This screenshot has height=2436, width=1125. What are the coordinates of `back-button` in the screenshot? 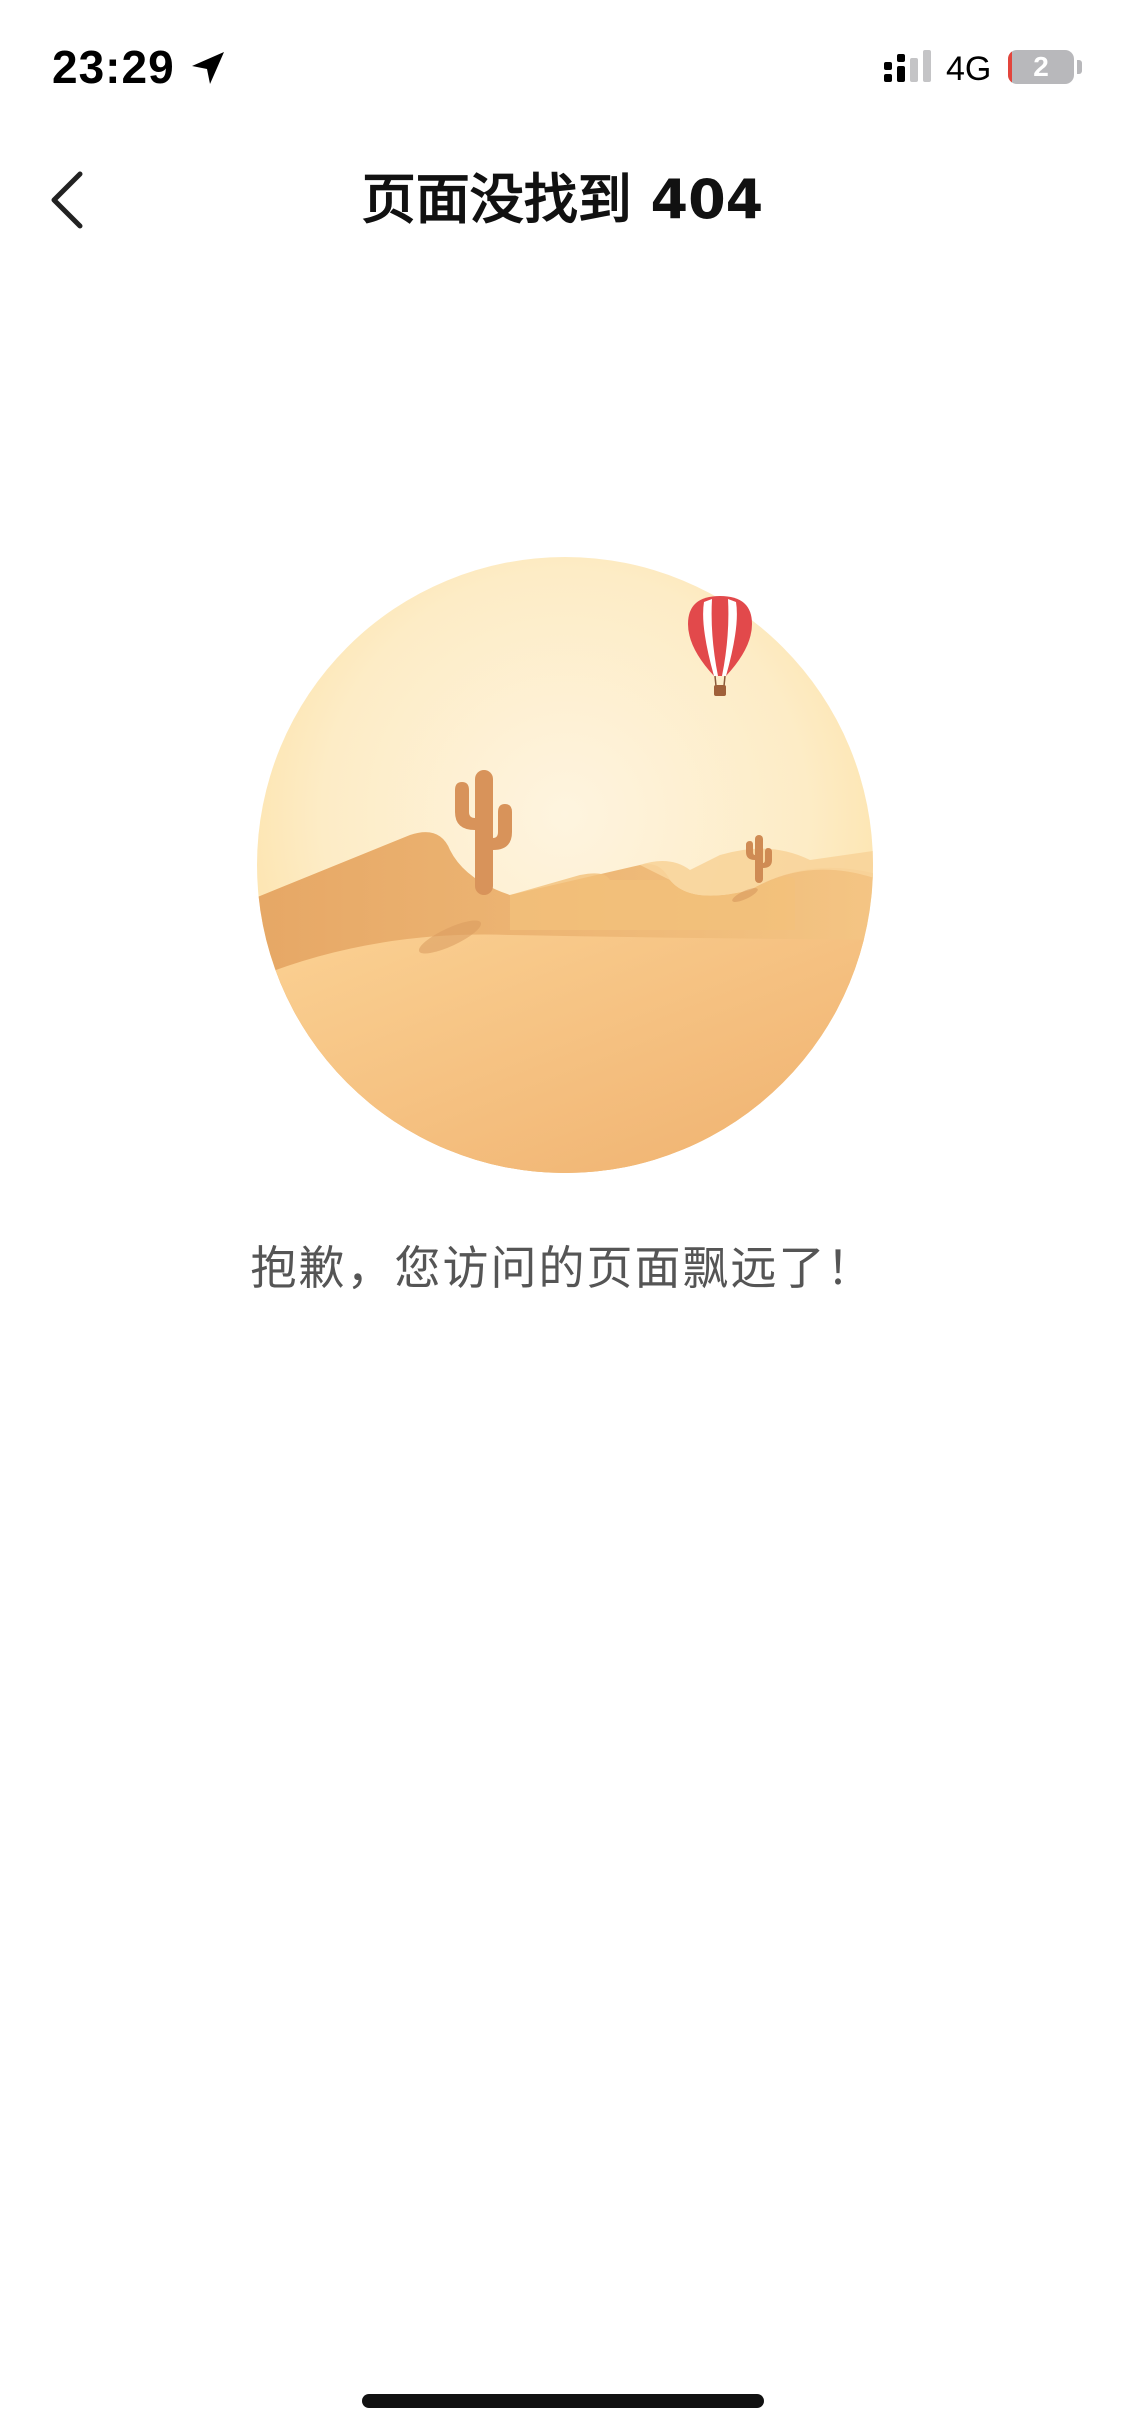 It's located at (70, 200).